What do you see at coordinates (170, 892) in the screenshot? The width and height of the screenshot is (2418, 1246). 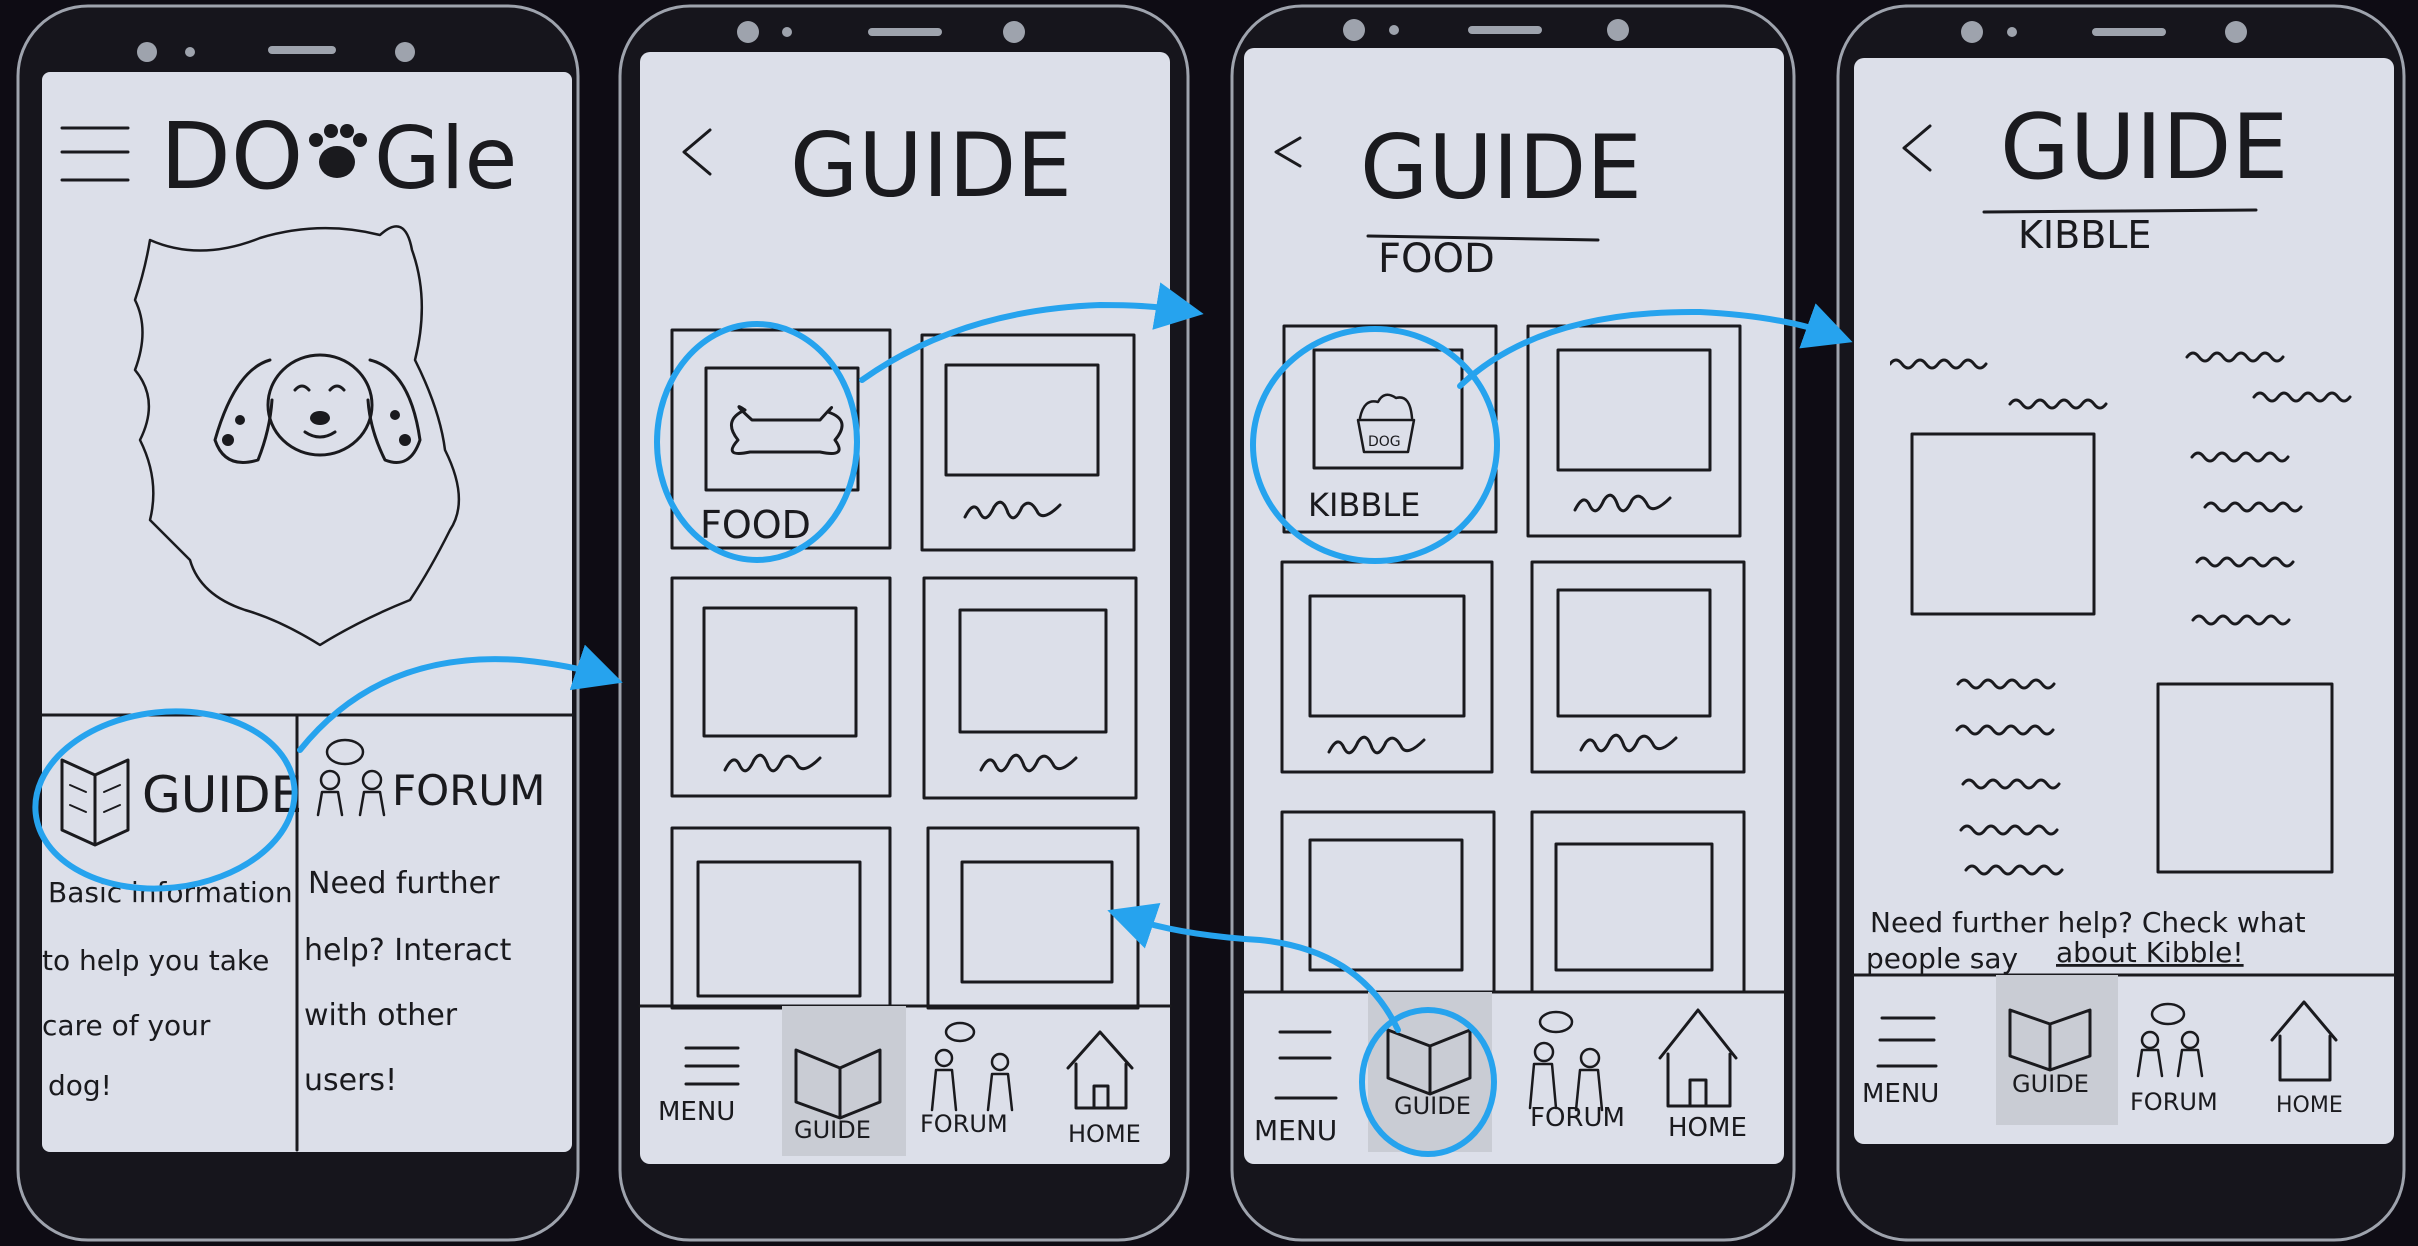 I see `svg-text: Basic information` at bounding box center [170, 892].